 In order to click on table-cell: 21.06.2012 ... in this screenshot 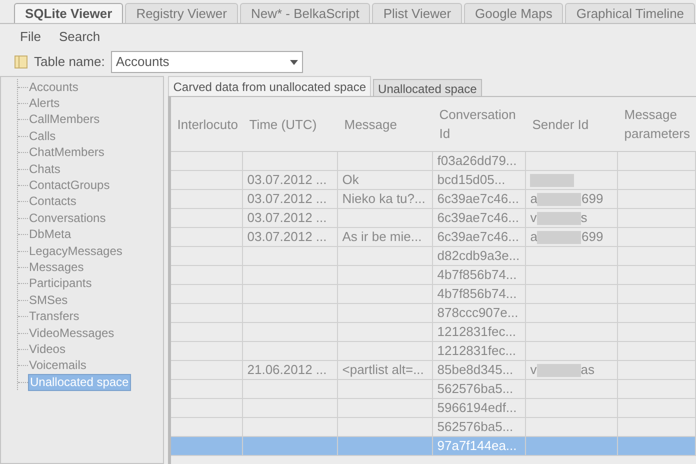, I will do `click(290, 370)`.